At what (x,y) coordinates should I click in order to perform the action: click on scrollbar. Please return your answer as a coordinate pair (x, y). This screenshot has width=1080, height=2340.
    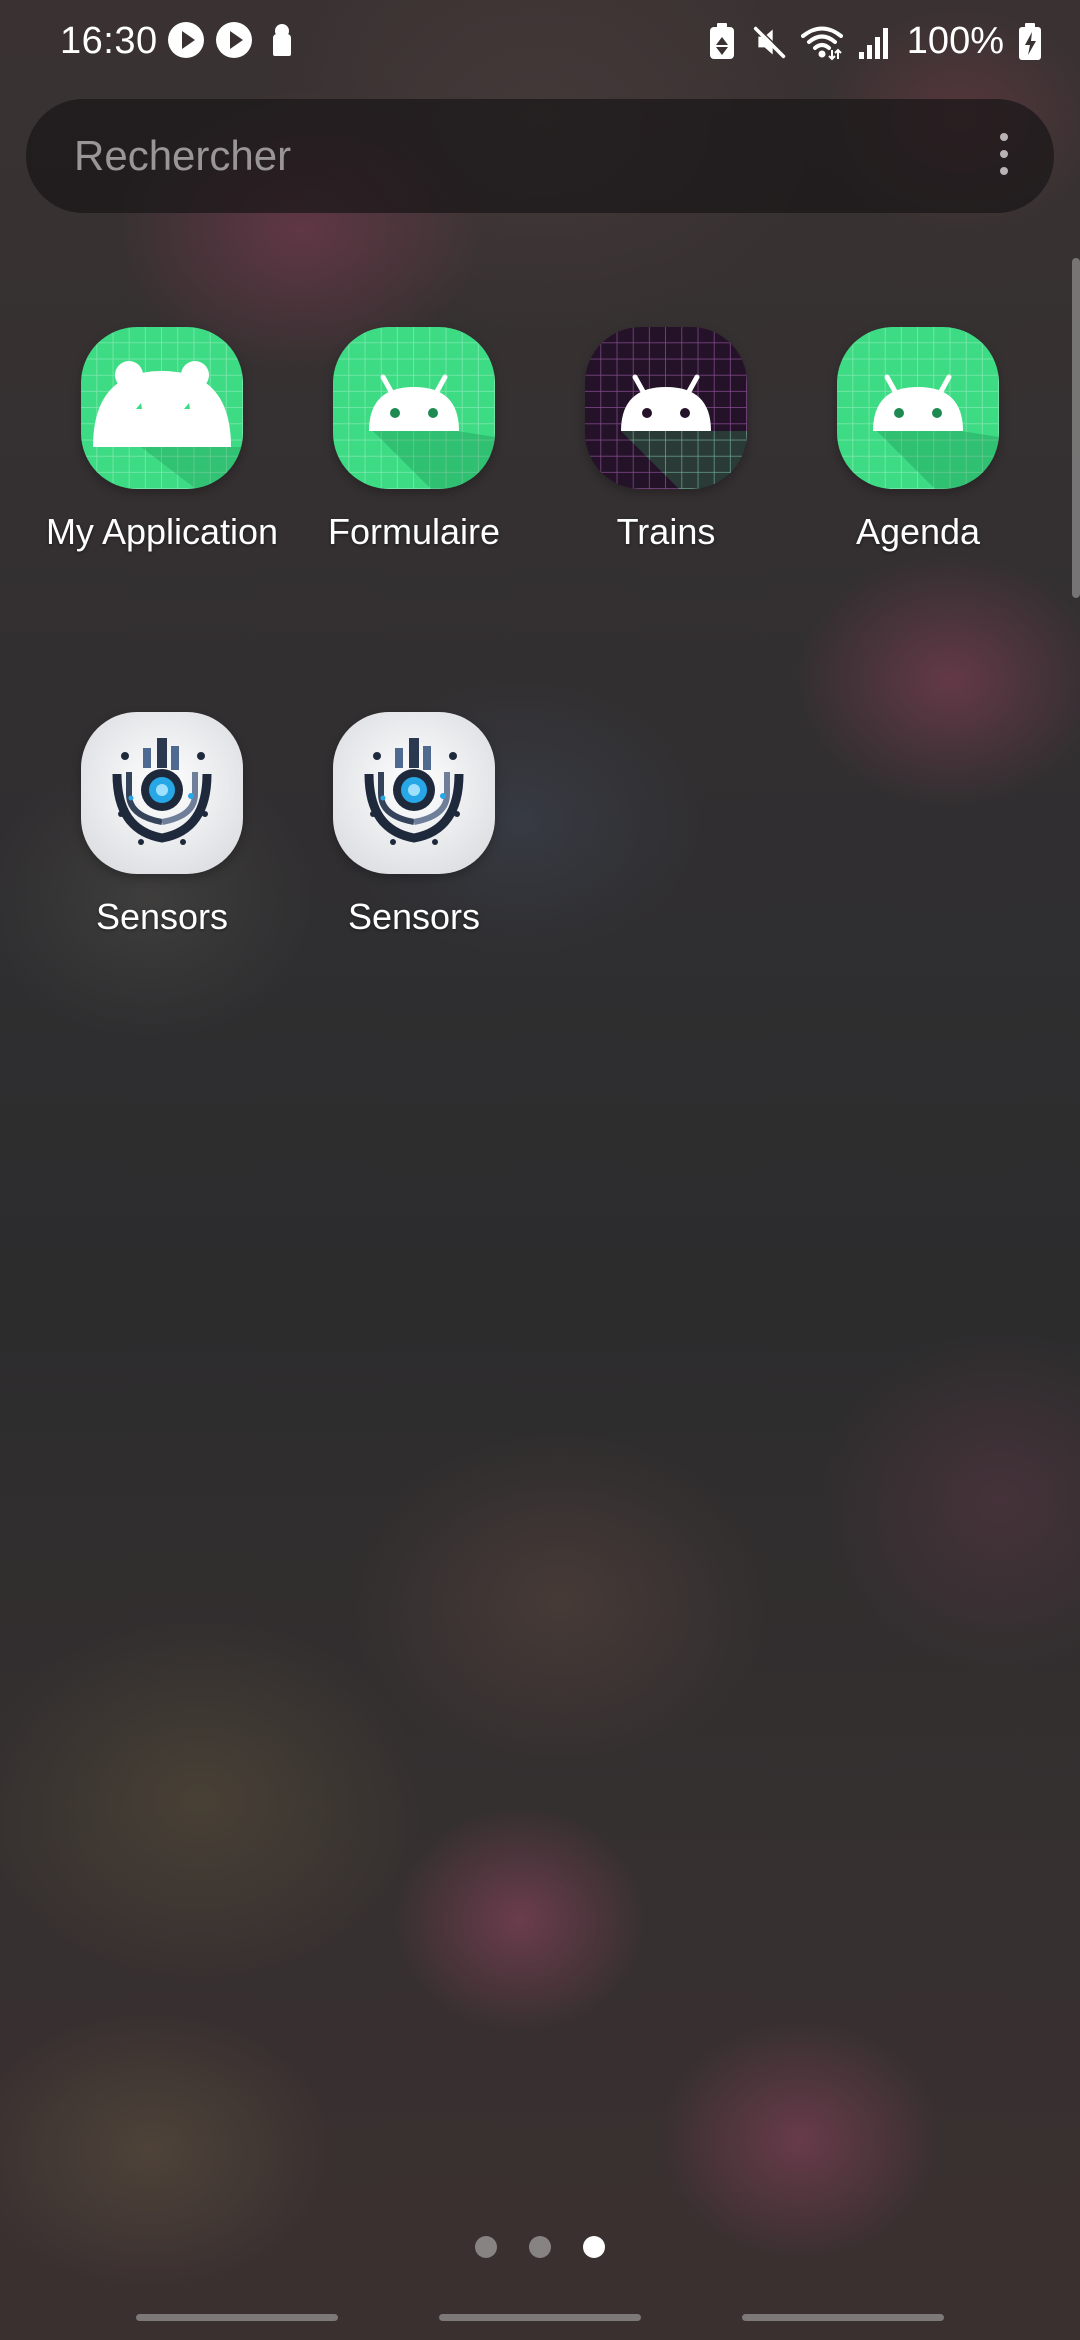
    Looking at the image, I should click on (1076, 428).